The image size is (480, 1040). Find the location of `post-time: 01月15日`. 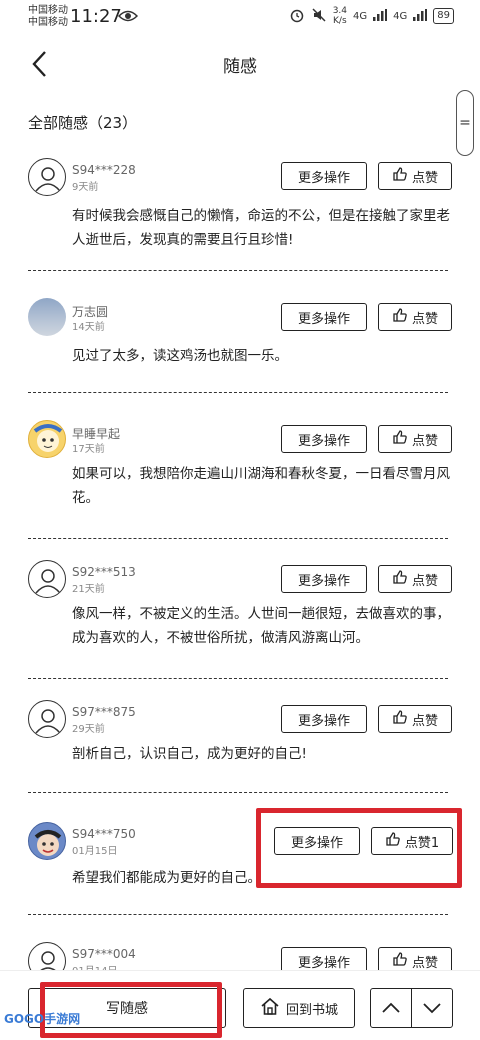

post-time: 01月15日 is located at coordinates (95, 851).